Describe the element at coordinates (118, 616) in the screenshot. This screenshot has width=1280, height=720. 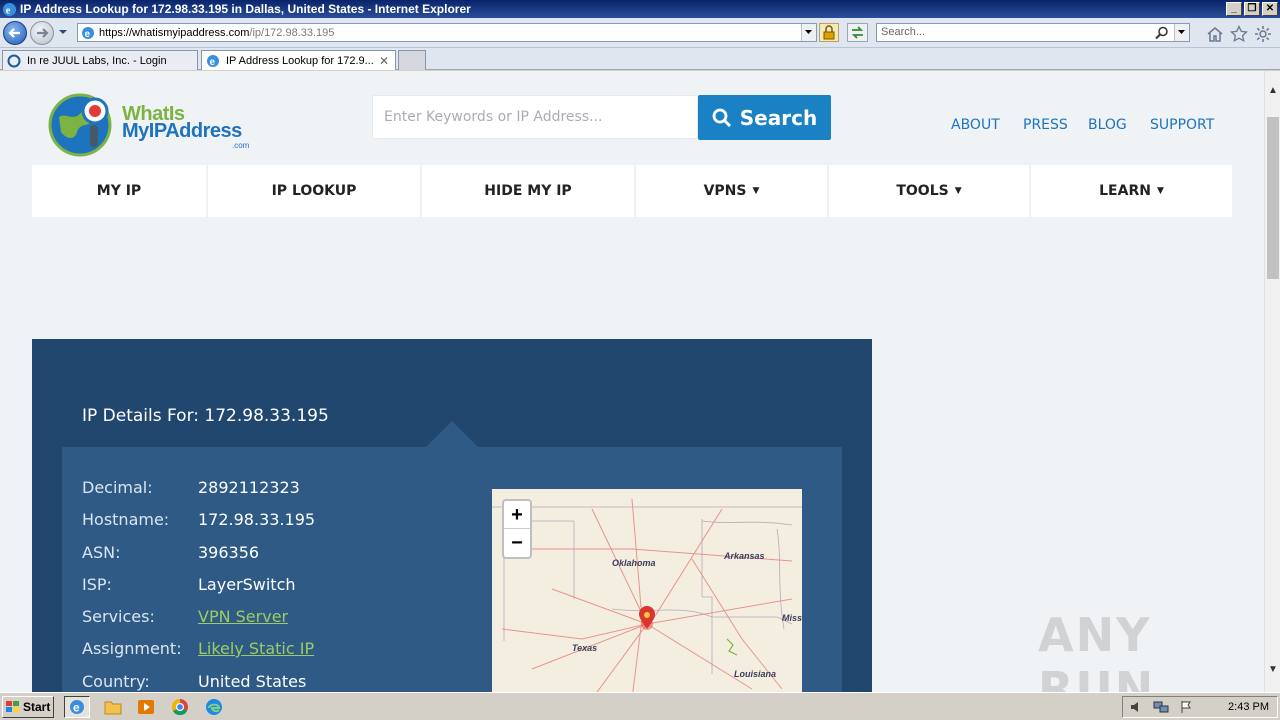
I see `detail-label: Services:` at that location.